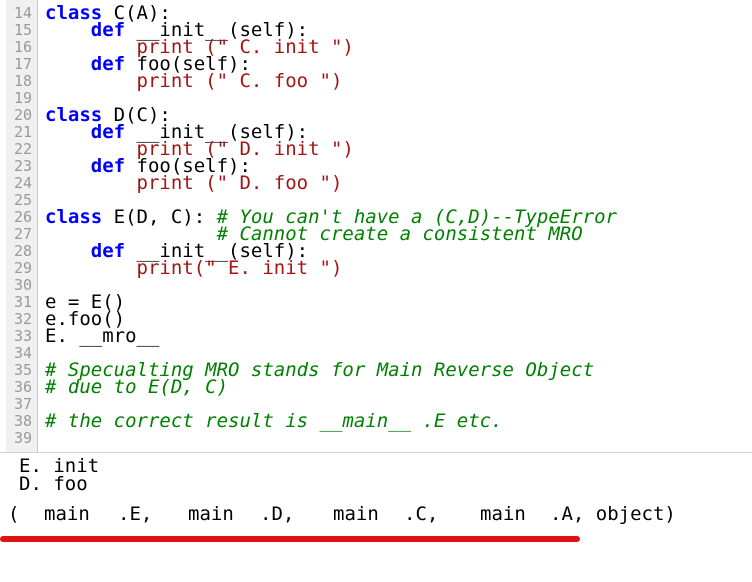  I want to click on mro-item: .A, object), so click(613, 514).